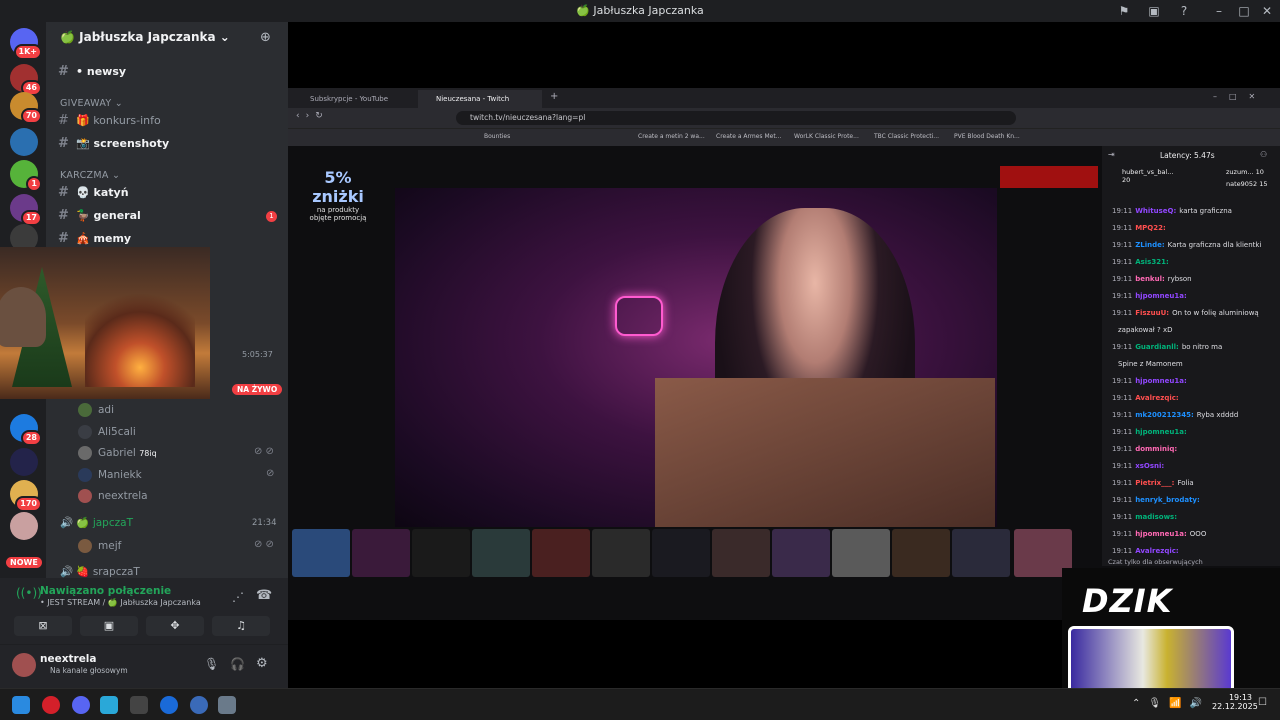 Image resolution: width=1280 pixels, height=720 pixels. I want to click on voice-user: Maniekk, so click(110, 475).